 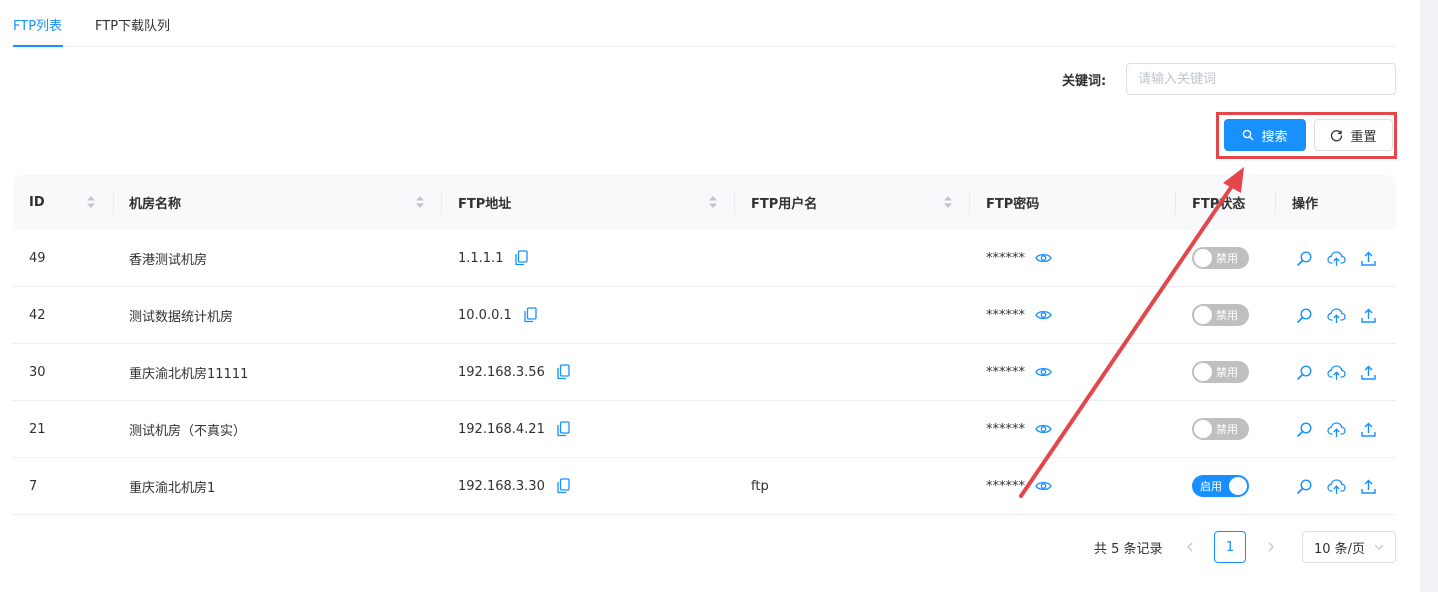 I want to click on column-header-id: ID, so click(x=37, y=202).